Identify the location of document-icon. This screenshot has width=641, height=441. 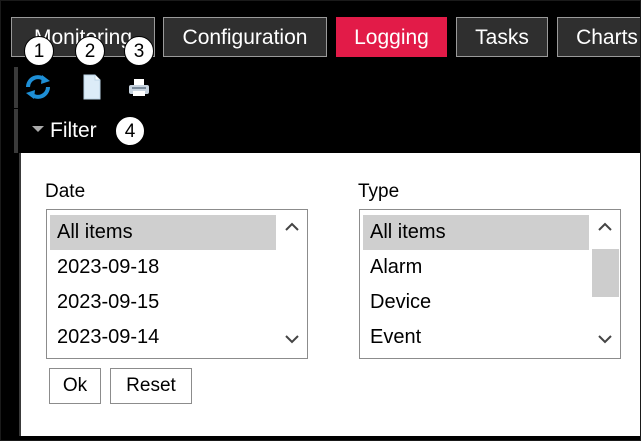
(92, 87).